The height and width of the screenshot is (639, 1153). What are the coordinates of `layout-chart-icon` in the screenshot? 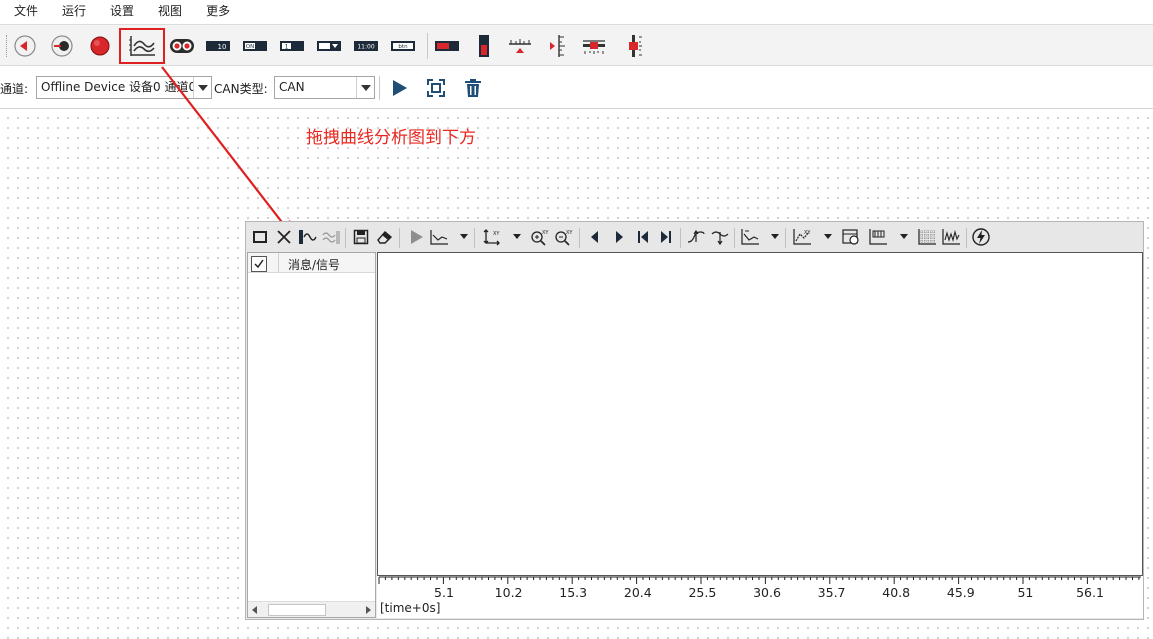 It's located at (878, 237).